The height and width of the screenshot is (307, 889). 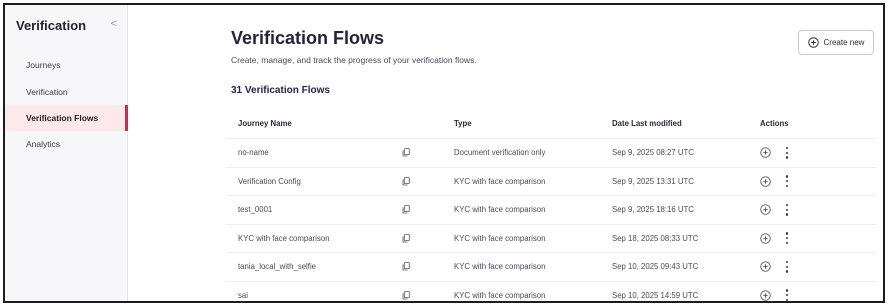 I want to click on create-new-button: Create new, so click(x=836, y=42).